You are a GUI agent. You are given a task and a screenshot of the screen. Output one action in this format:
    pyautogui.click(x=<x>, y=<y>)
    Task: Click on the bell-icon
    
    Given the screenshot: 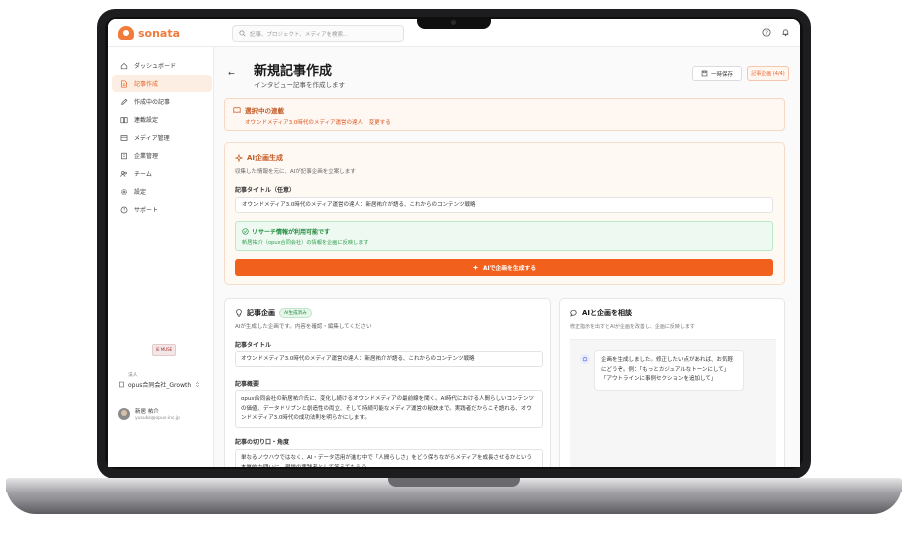 What is the action you would take?
    pyautogui.click(x=785, y=32)
    